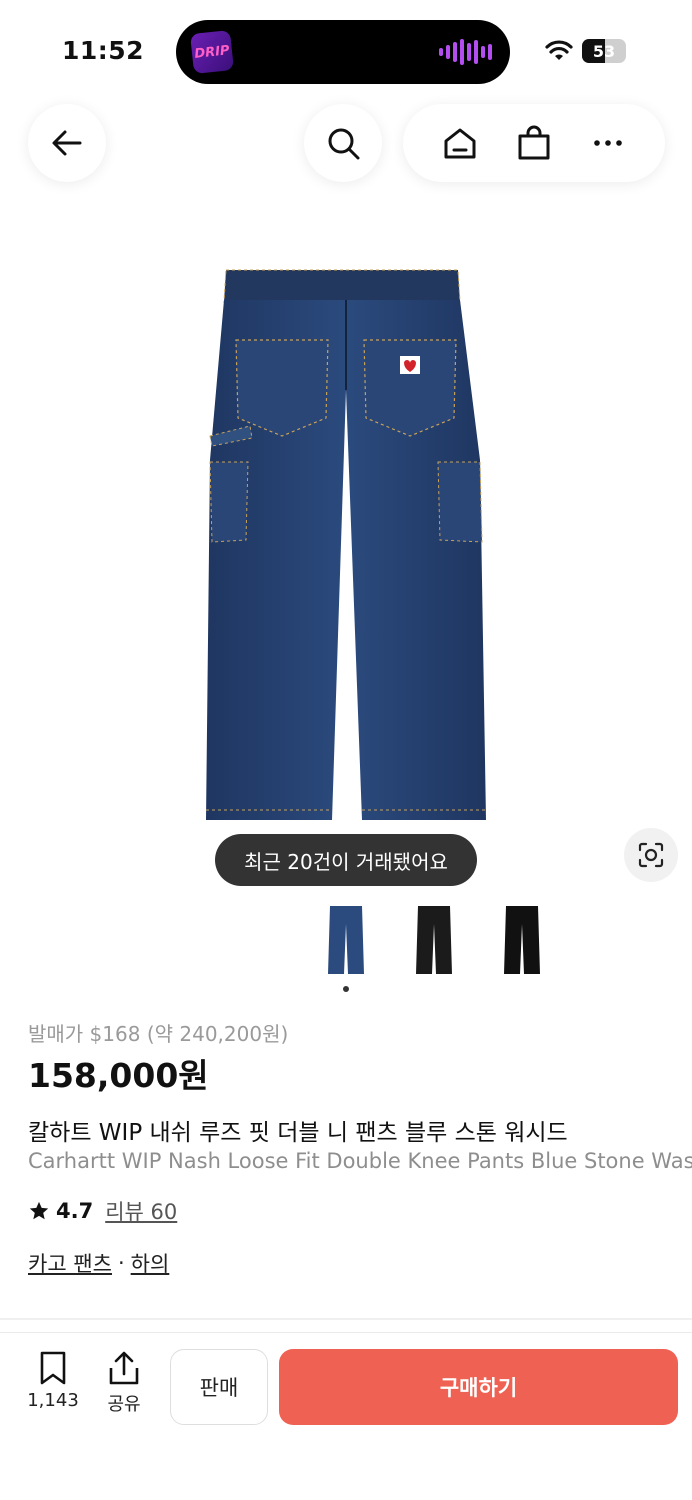 The image size is (692, 1500). I want to click on status-time: 11:52, so click(103, 50).